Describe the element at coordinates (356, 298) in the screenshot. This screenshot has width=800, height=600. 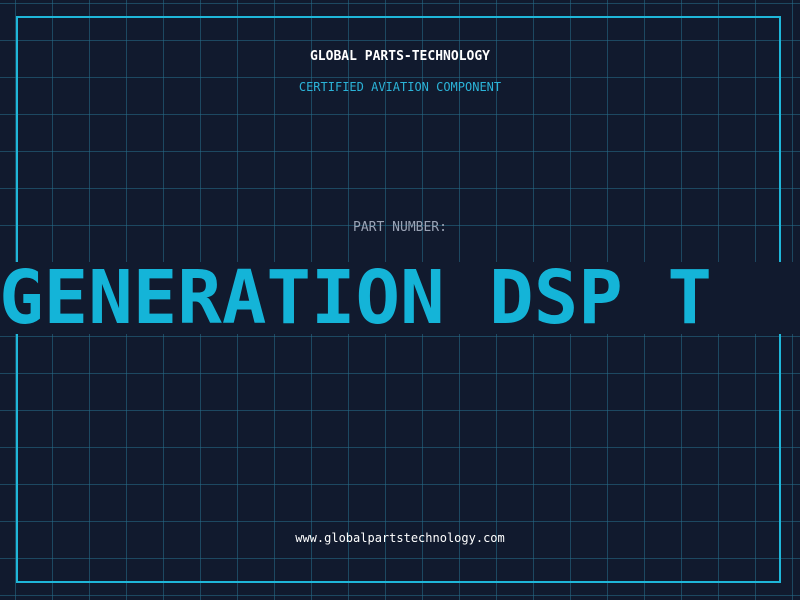
I see `part-number-value: H GENERATION DSP T` at that location.